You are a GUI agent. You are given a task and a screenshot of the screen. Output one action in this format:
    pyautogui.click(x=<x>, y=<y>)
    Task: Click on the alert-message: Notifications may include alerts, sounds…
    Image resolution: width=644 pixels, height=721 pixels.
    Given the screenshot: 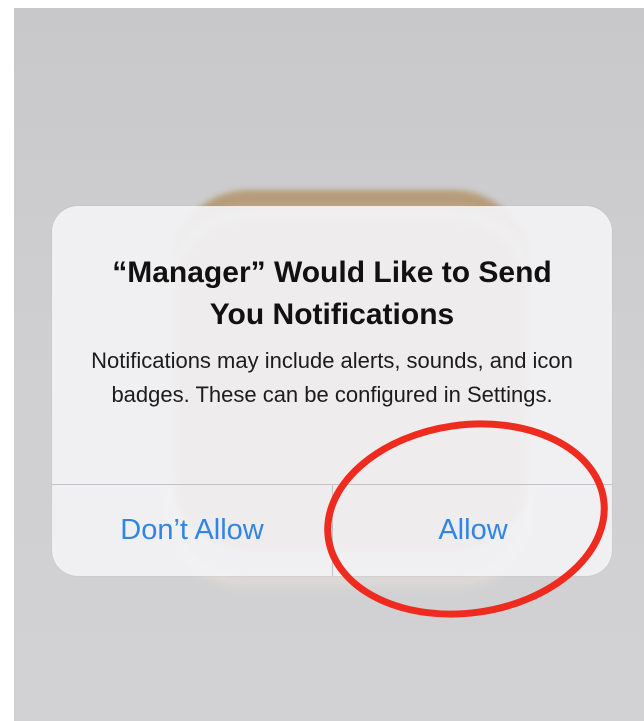 What is the action you would take?
    pyautogui.click(x=332, y=377)
    